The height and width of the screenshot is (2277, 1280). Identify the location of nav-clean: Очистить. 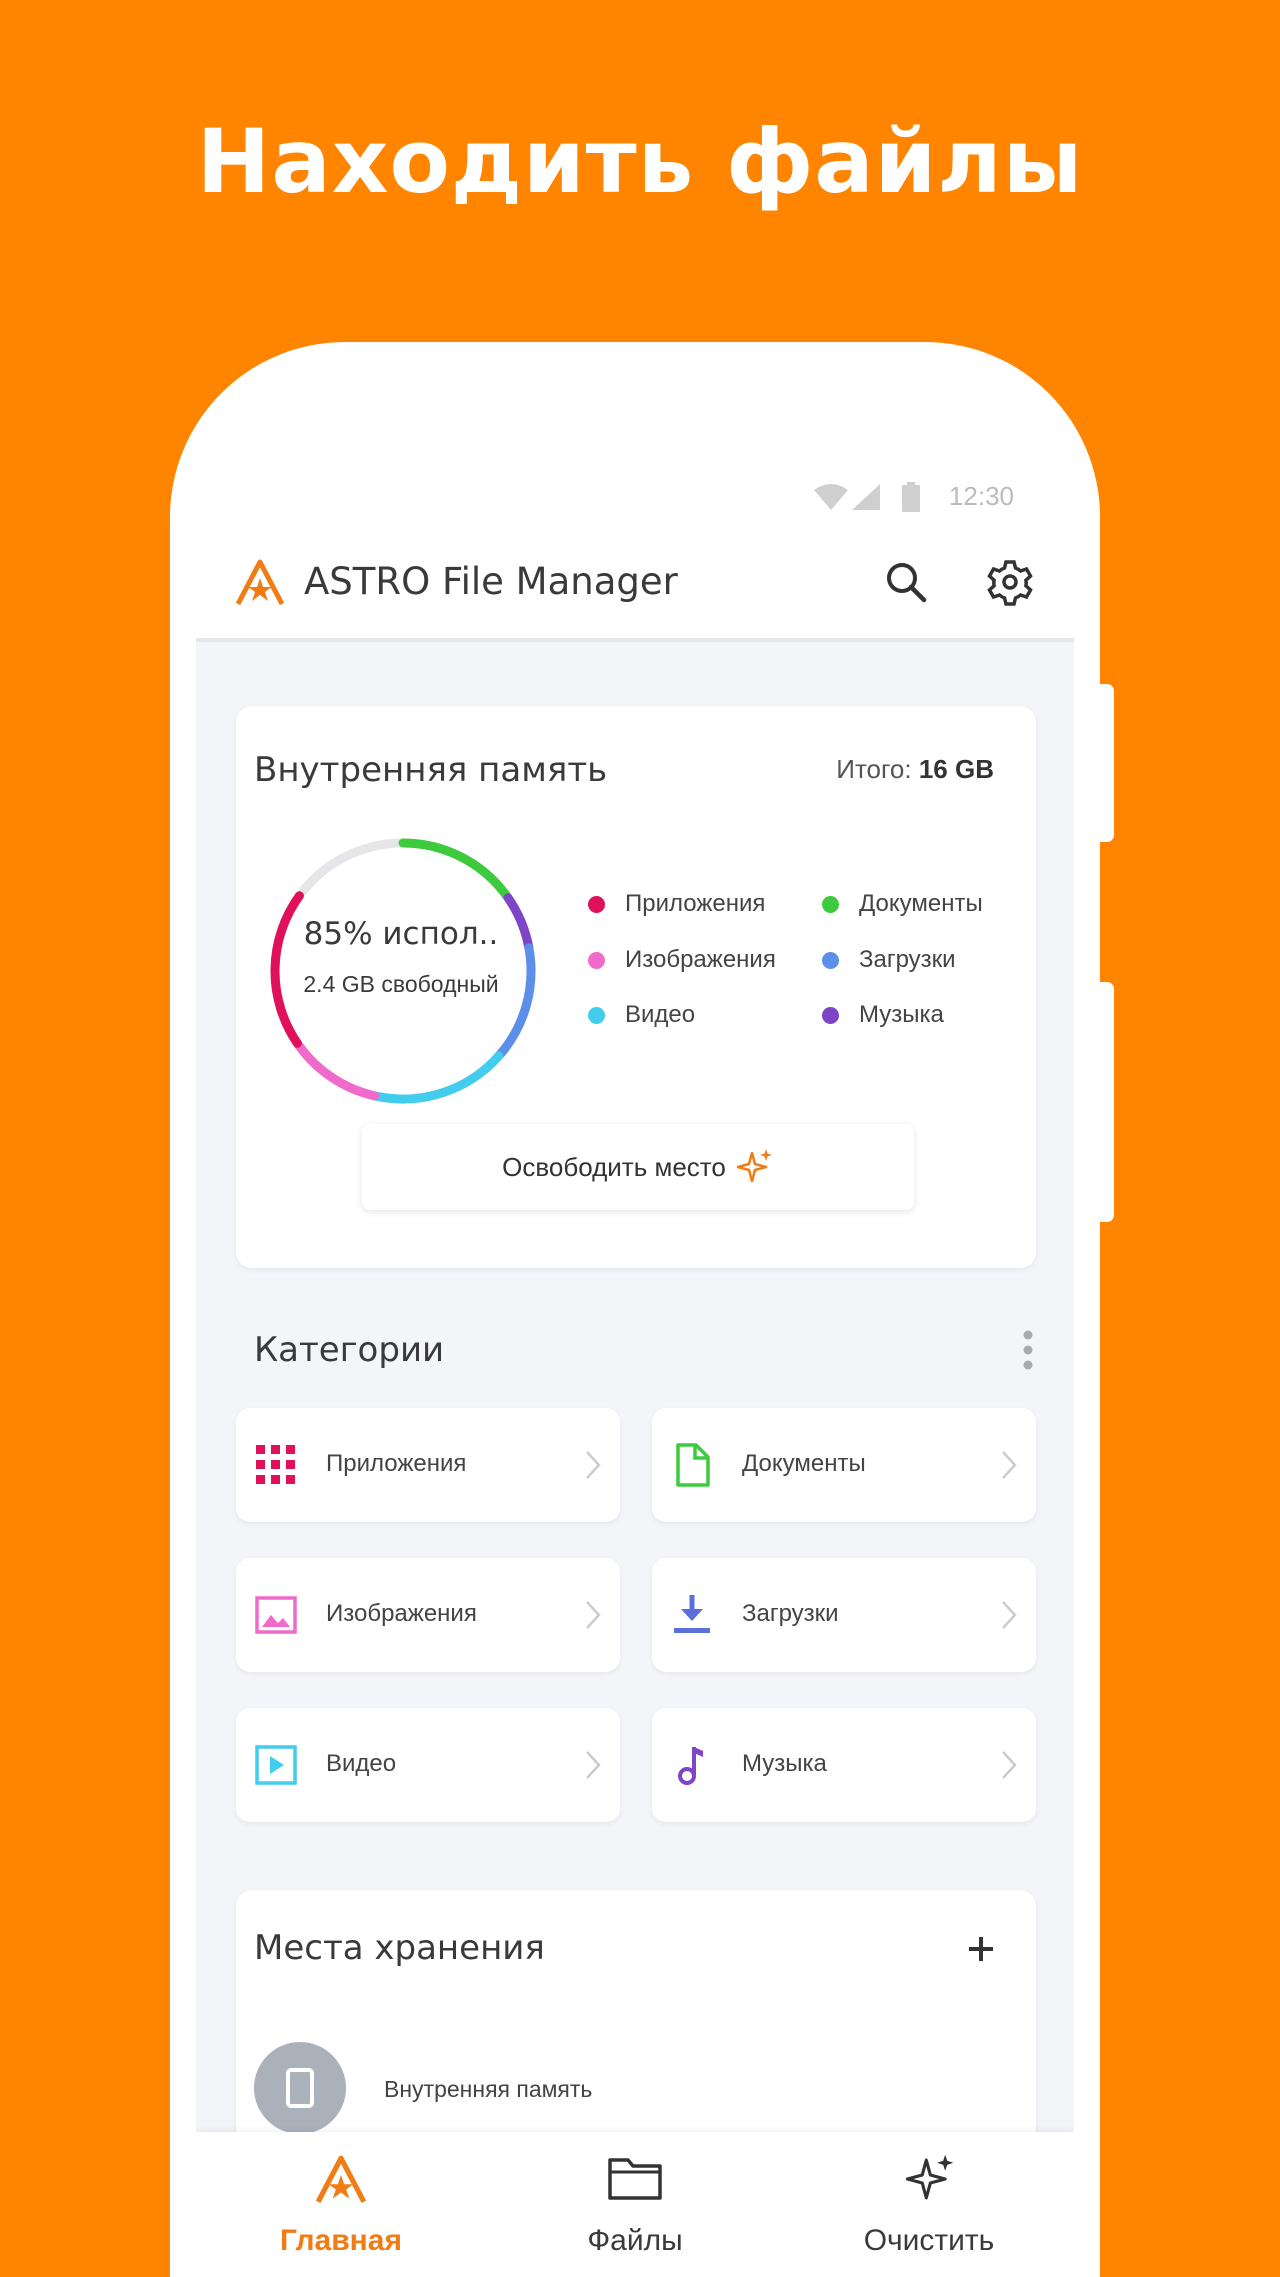
(929, 2204).